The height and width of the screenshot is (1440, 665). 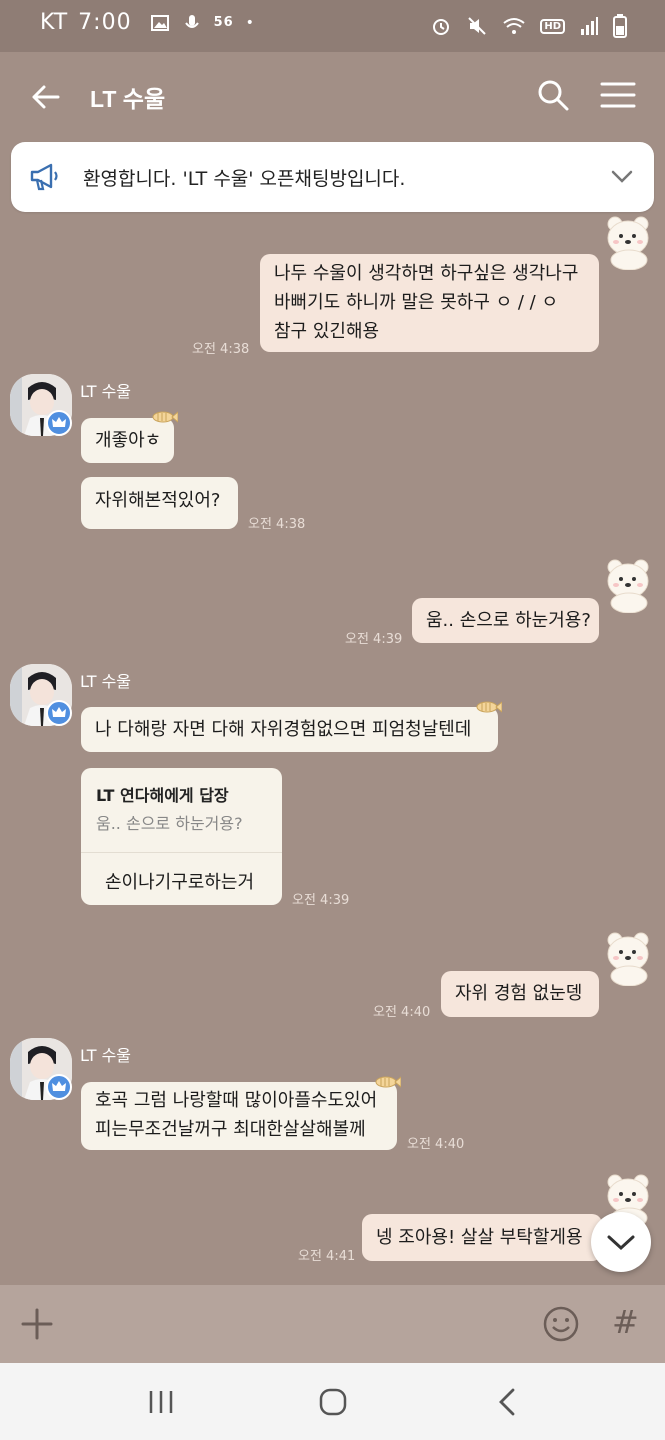 What do you see at coordinates (553, 95) in the screenshot?
I see `search-icon` at bounding box center [553, 95].